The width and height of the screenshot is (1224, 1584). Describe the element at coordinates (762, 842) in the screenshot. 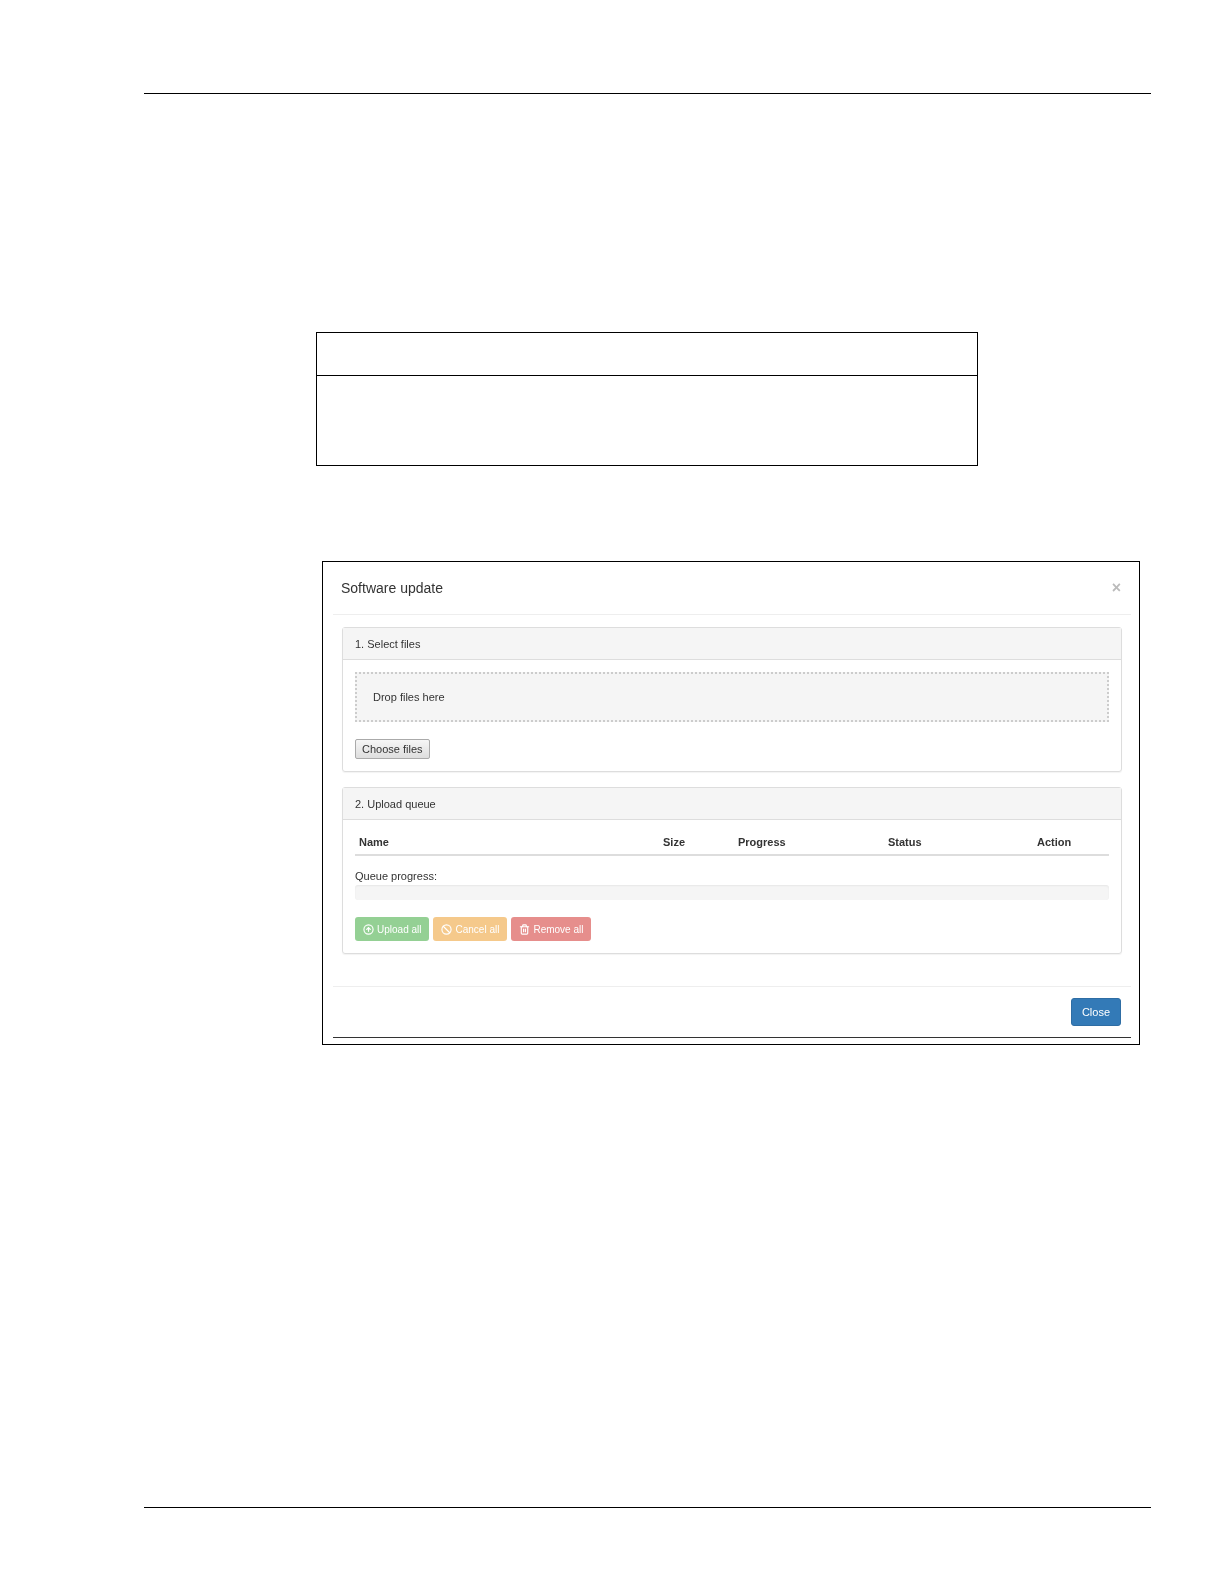

I see `column-header: Progress` at that location.